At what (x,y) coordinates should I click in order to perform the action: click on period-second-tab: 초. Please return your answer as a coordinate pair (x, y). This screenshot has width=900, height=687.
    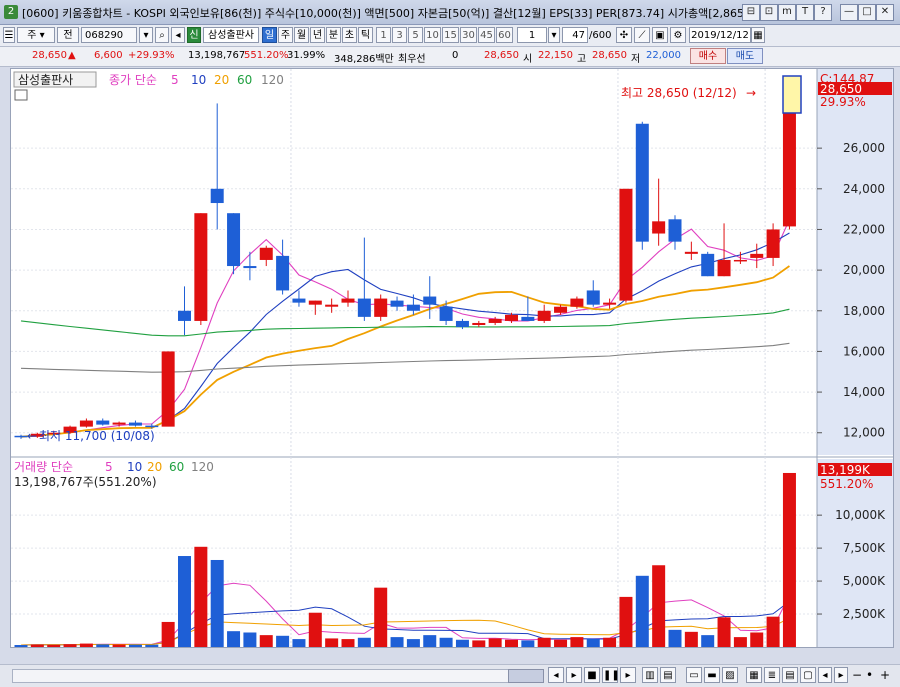
    Looking at the image, I should click on (349, 35).